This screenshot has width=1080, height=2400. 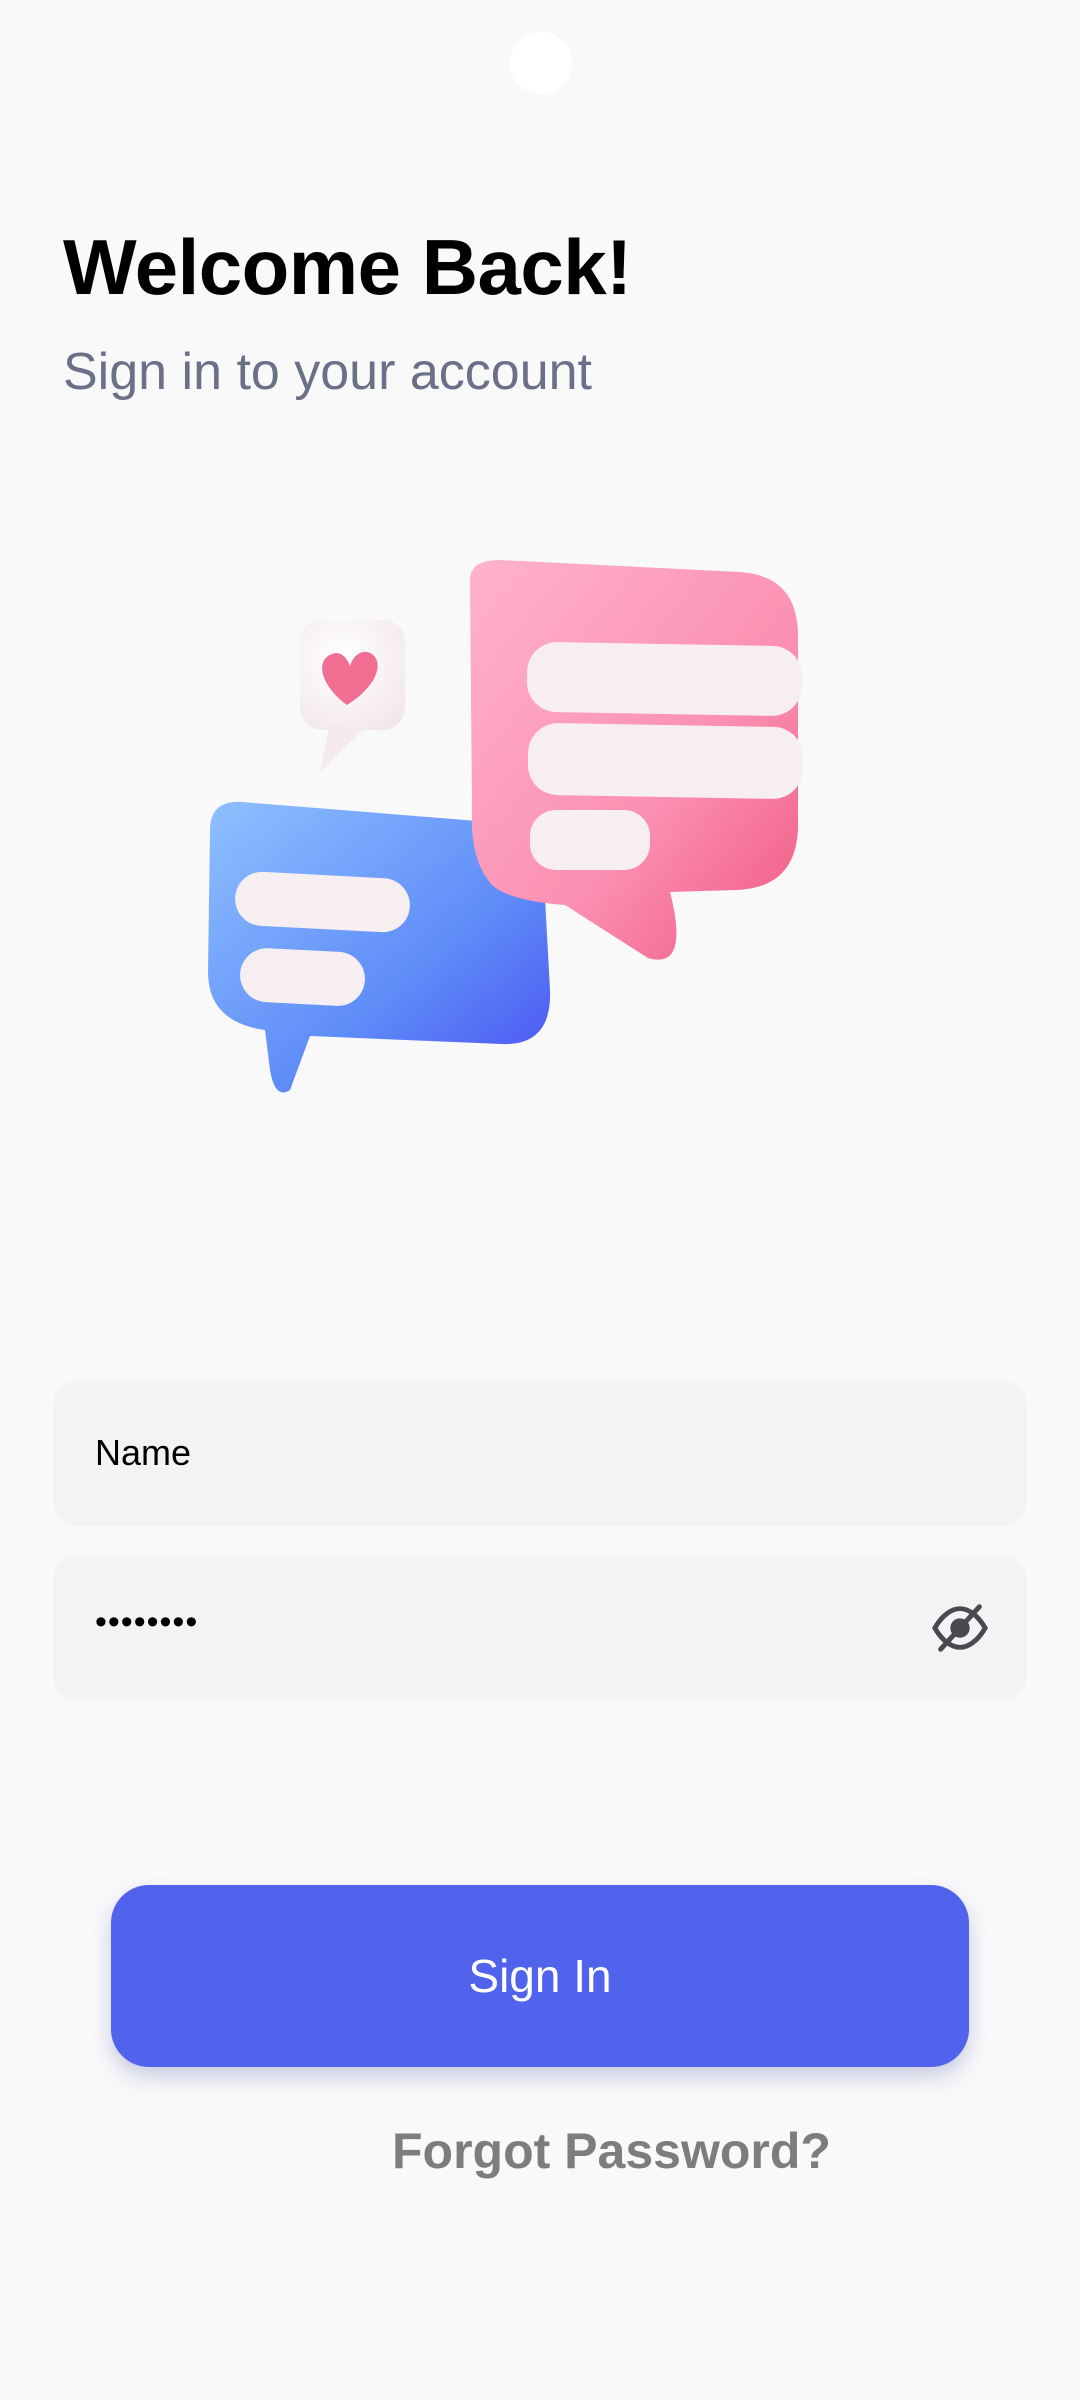 I want to click on page-title: Welcome Back!, so click(x=347, y=267).